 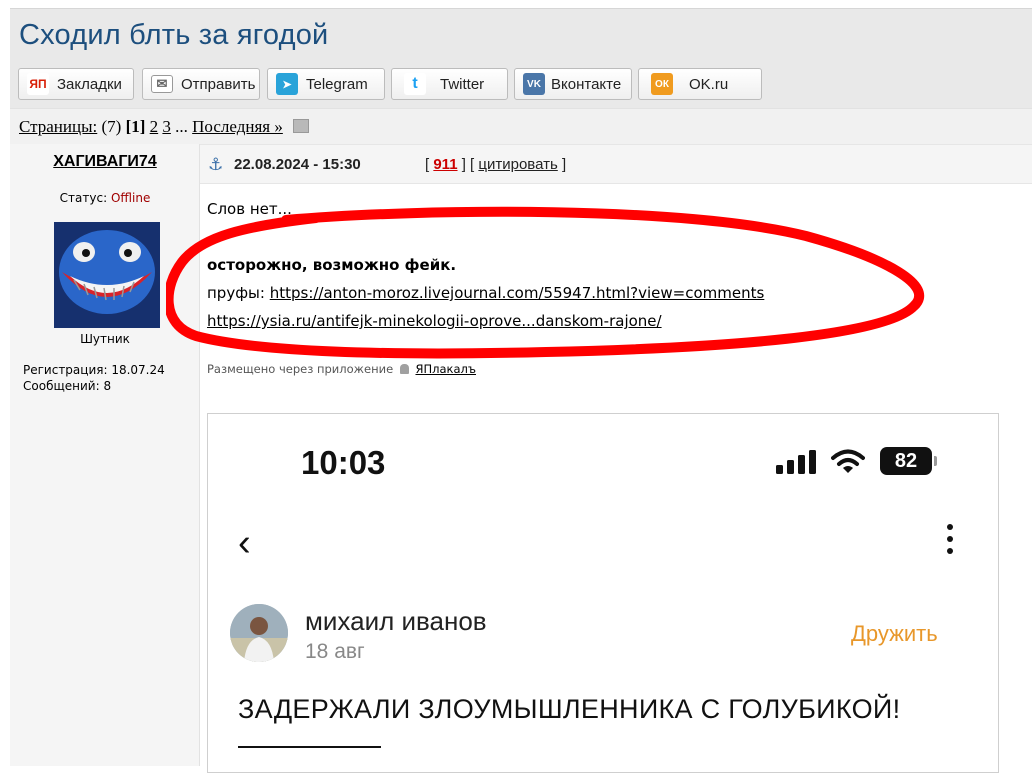 I want to click on post-meta: [ 911 ] [ цитировать ], so click(x=496, y=164).